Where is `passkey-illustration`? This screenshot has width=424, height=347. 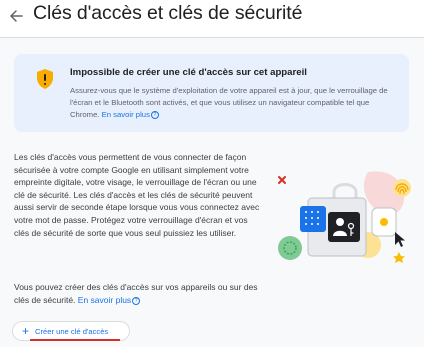
passkey-illustration is located at coordinates (344, 217).